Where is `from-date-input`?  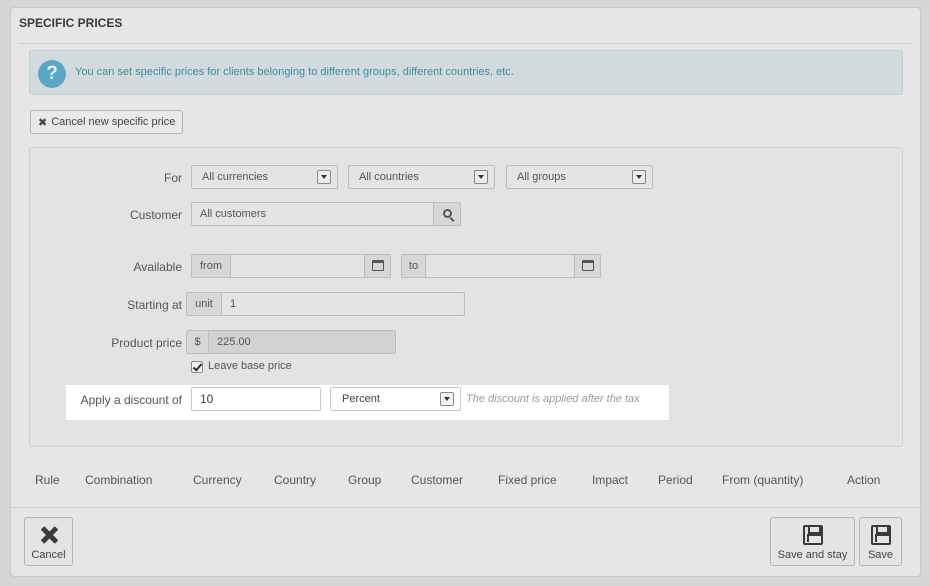 from-date-input is located at coordinates (297, 266).